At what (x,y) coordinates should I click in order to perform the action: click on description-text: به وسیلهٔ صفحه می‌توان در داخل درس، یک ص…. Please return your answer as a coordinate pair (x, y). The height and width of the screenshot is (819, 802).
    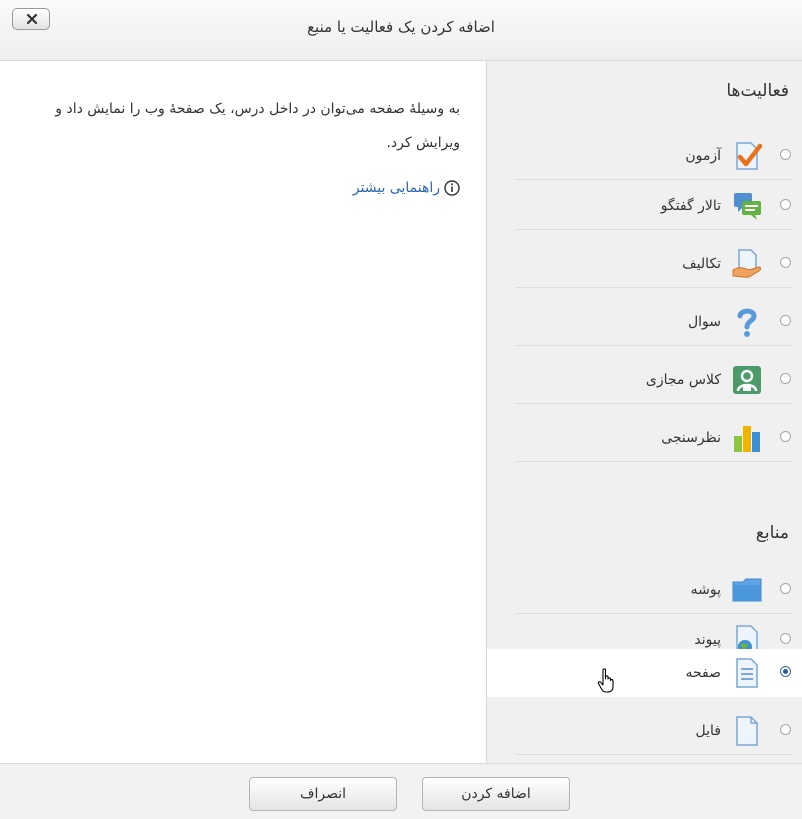
    Looking at the image, I should click on (257, 126).